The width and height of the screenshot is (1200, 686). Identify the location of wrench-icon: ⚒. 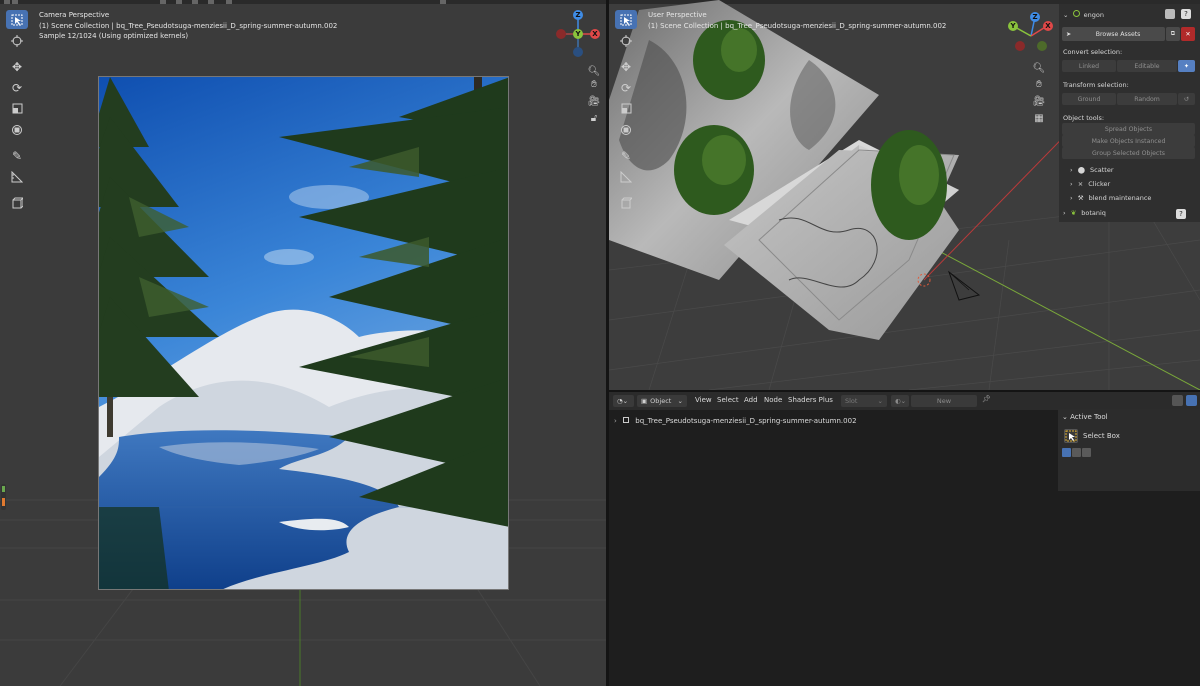
(1080, 198).